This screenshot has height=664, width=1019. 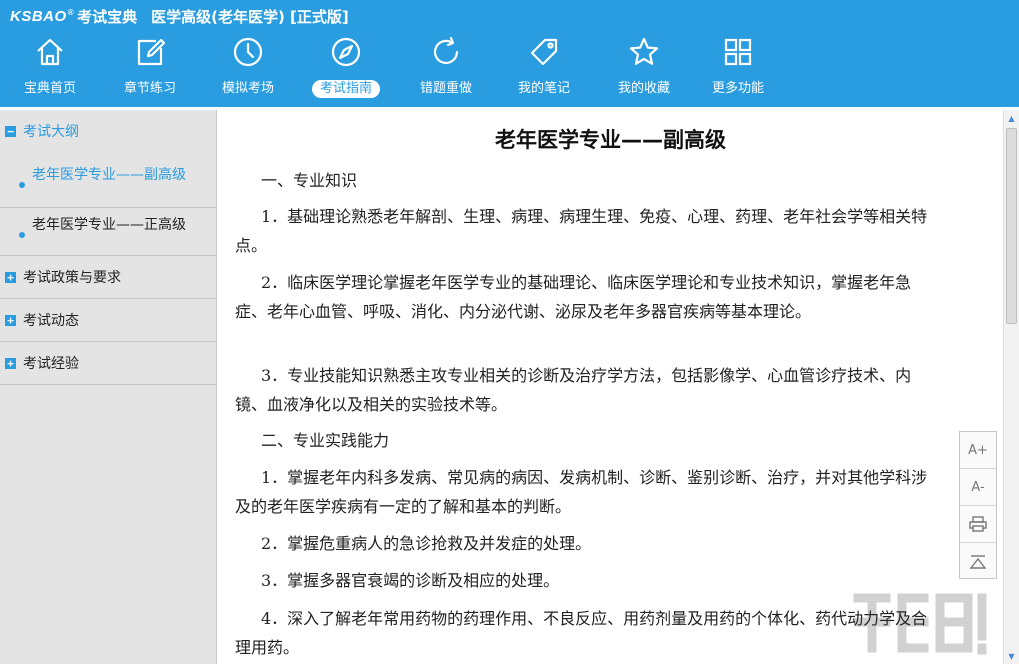 What do you see at coordinates (250, 16) in the screenshot?
I see `app-title: 医学高级(老年医学) [正式版]` at bounding box center [250, 16].